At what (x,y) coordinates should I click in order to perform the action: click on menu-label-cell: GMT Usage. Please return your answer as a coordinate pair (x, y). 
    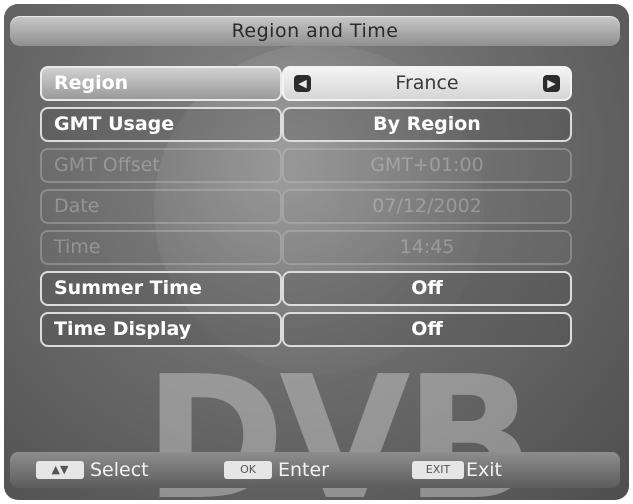
    Looking at the image, I should click on (161, 124).